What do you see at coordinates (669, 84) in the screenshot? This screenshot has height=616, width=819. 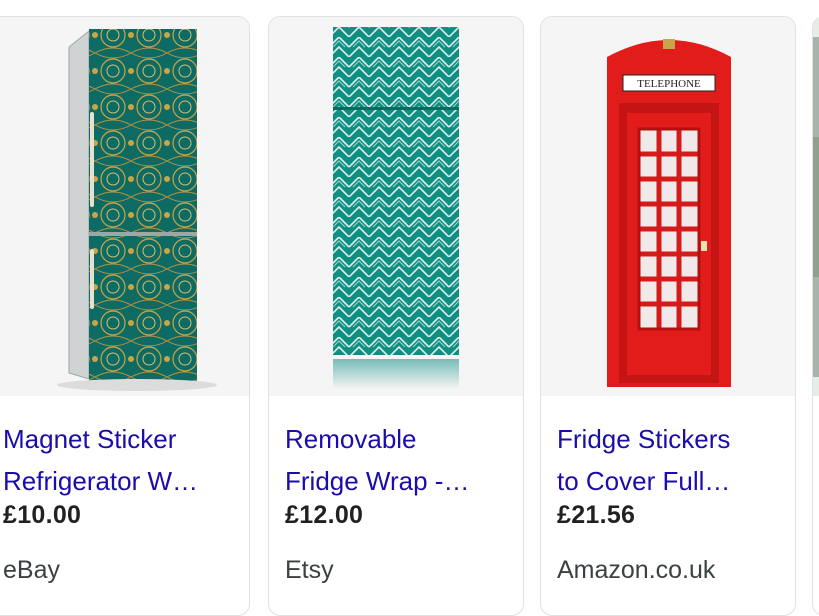 I see `telephone-sign-text: TELEPHONE` at bounding box center [669, 84].